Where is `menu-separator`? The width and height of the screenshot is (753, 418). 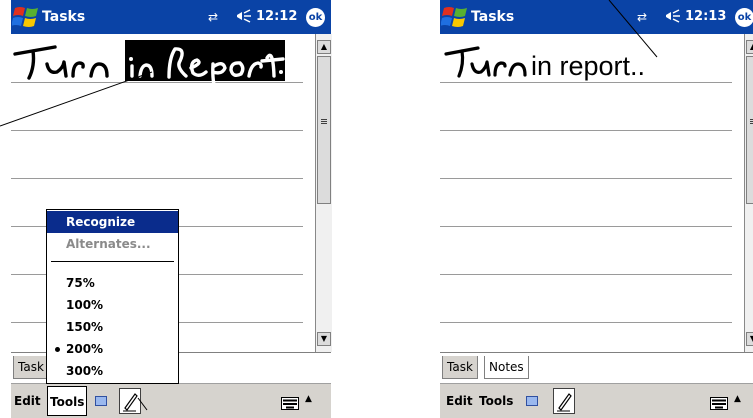
menu-separator is located at coordinates (112, 261).